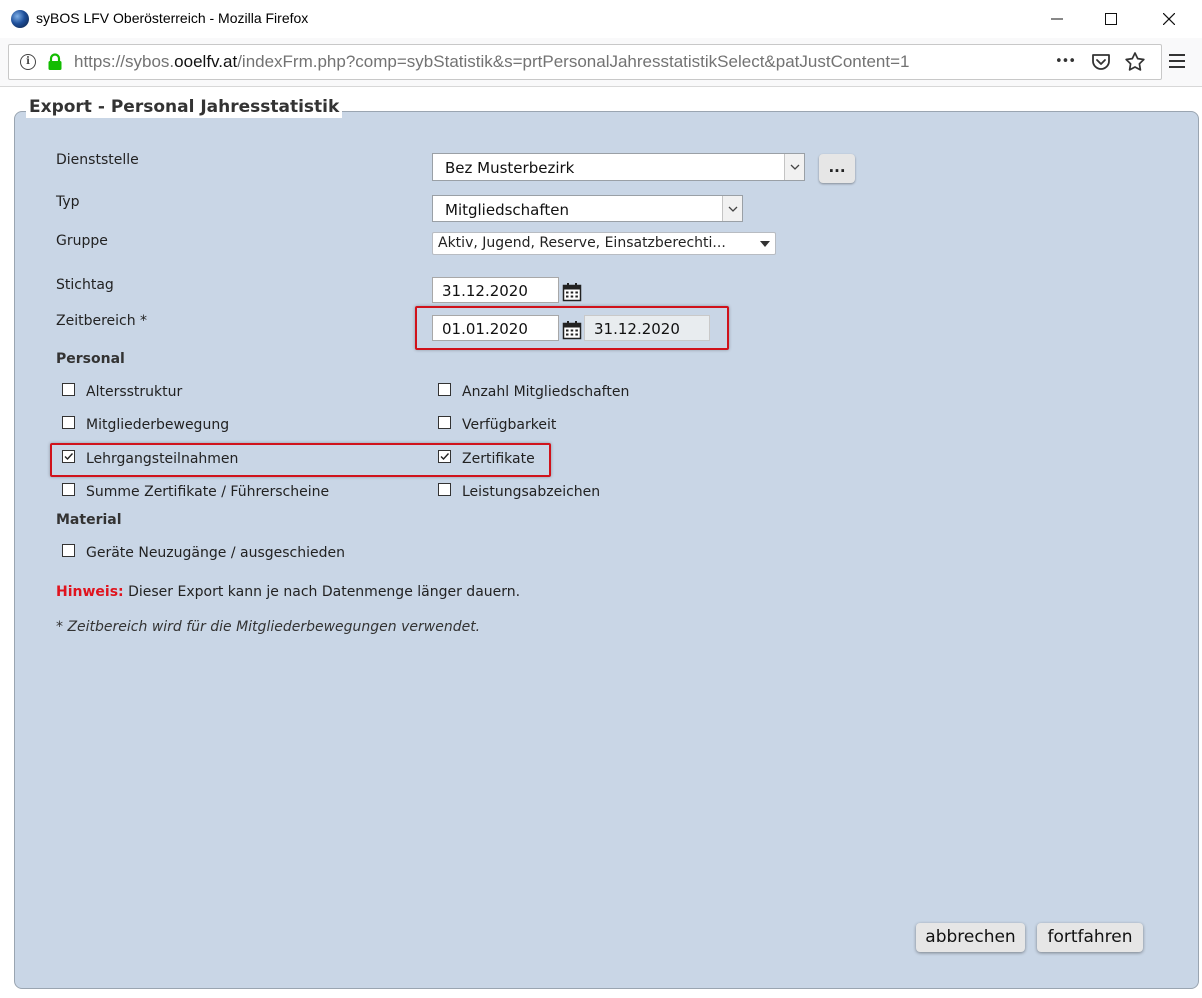 The width and height of the screenshot is (1202, 998). I want to click on checkbox-anzahl-mitgliedschaften, so click(444, 389).